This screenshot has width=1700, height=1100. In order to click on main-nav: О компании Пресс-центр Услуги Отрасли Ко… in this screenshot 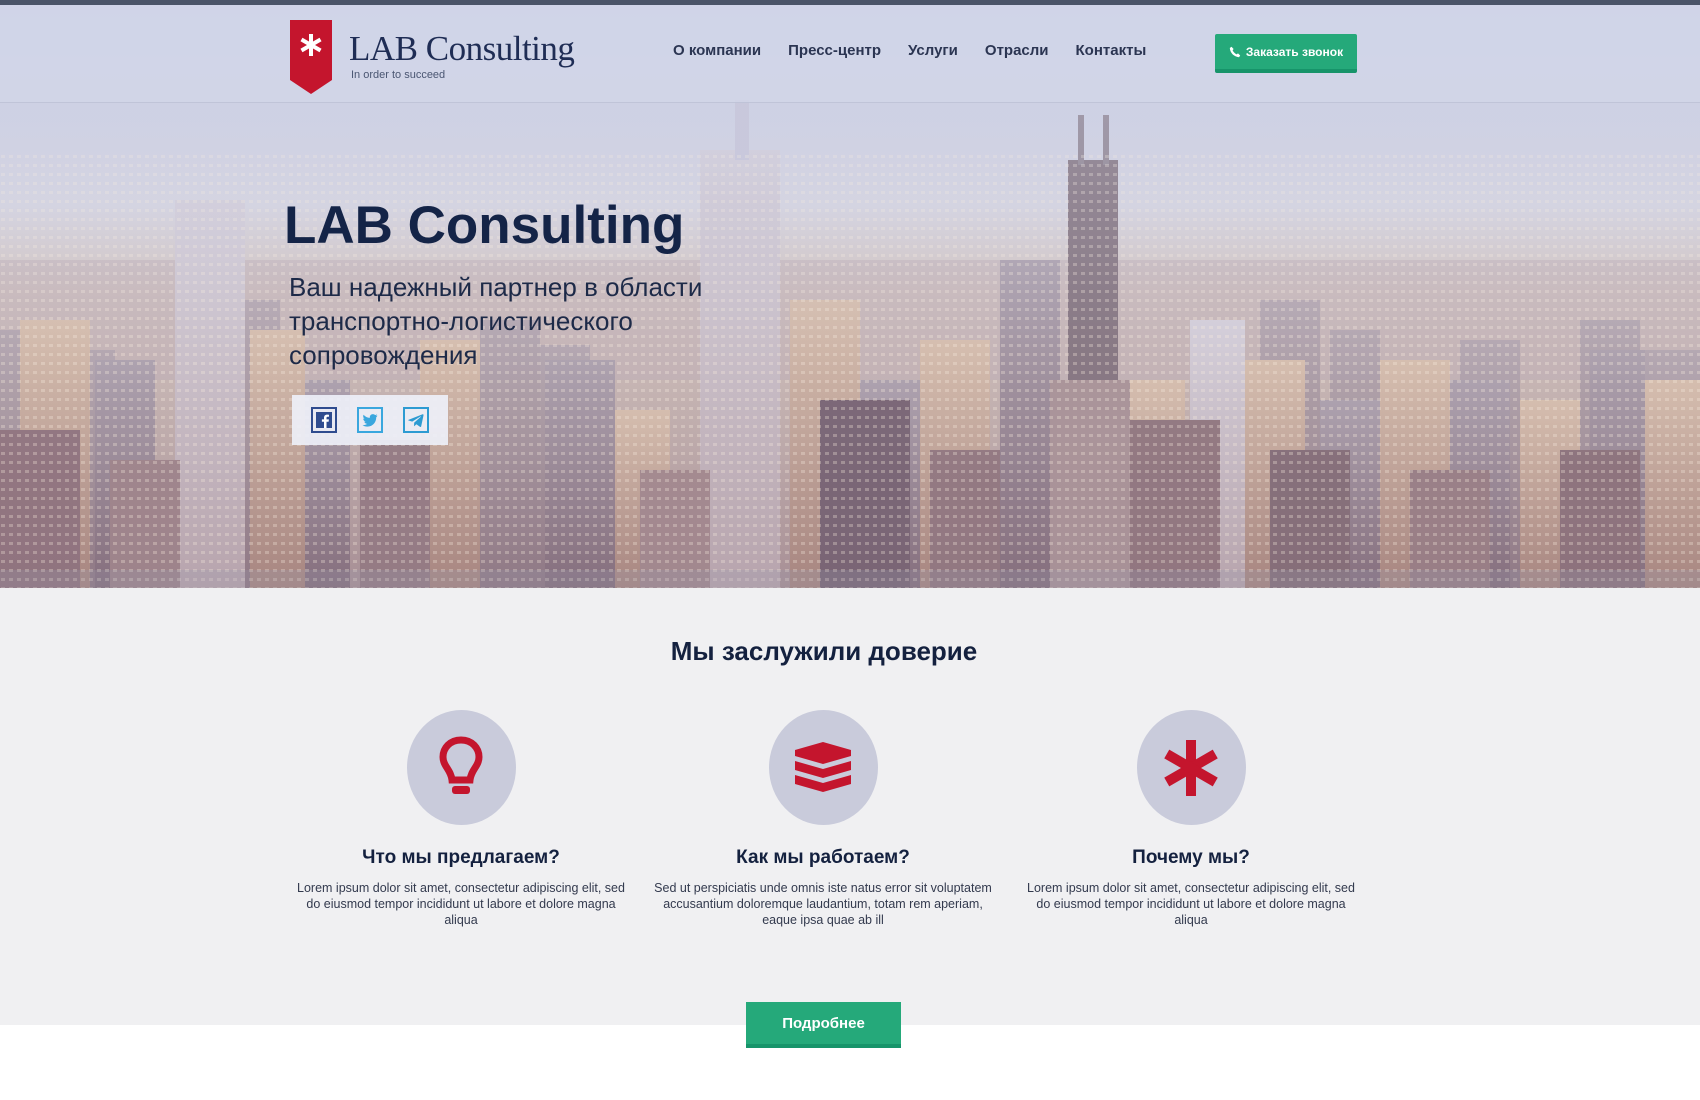, I will do `click(909, 57)`.